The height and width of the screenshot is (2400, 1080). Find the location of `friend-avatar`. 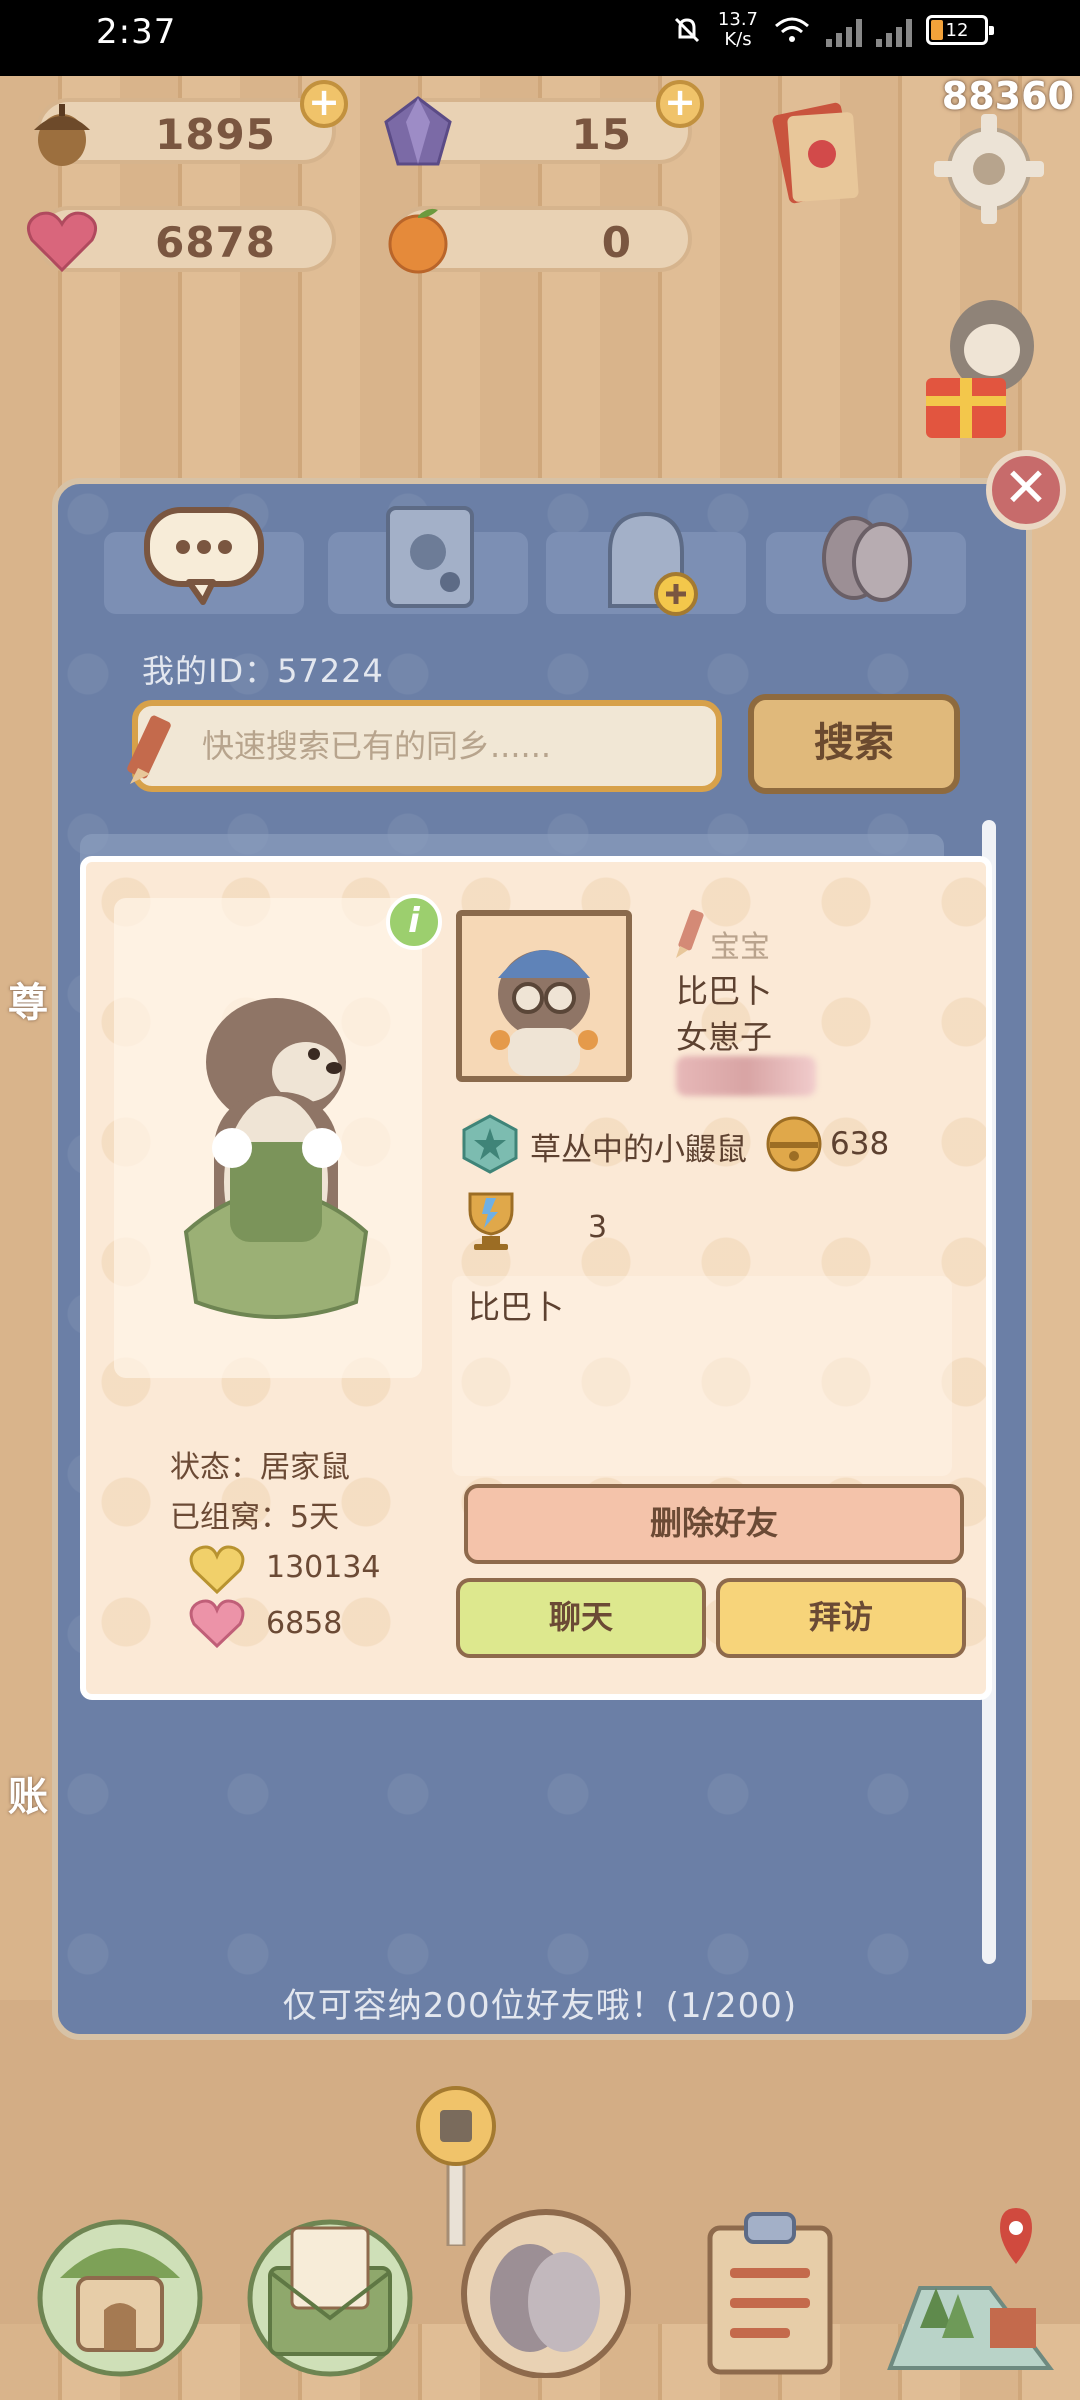

friend-avatar is located at coordinates (544, 996).